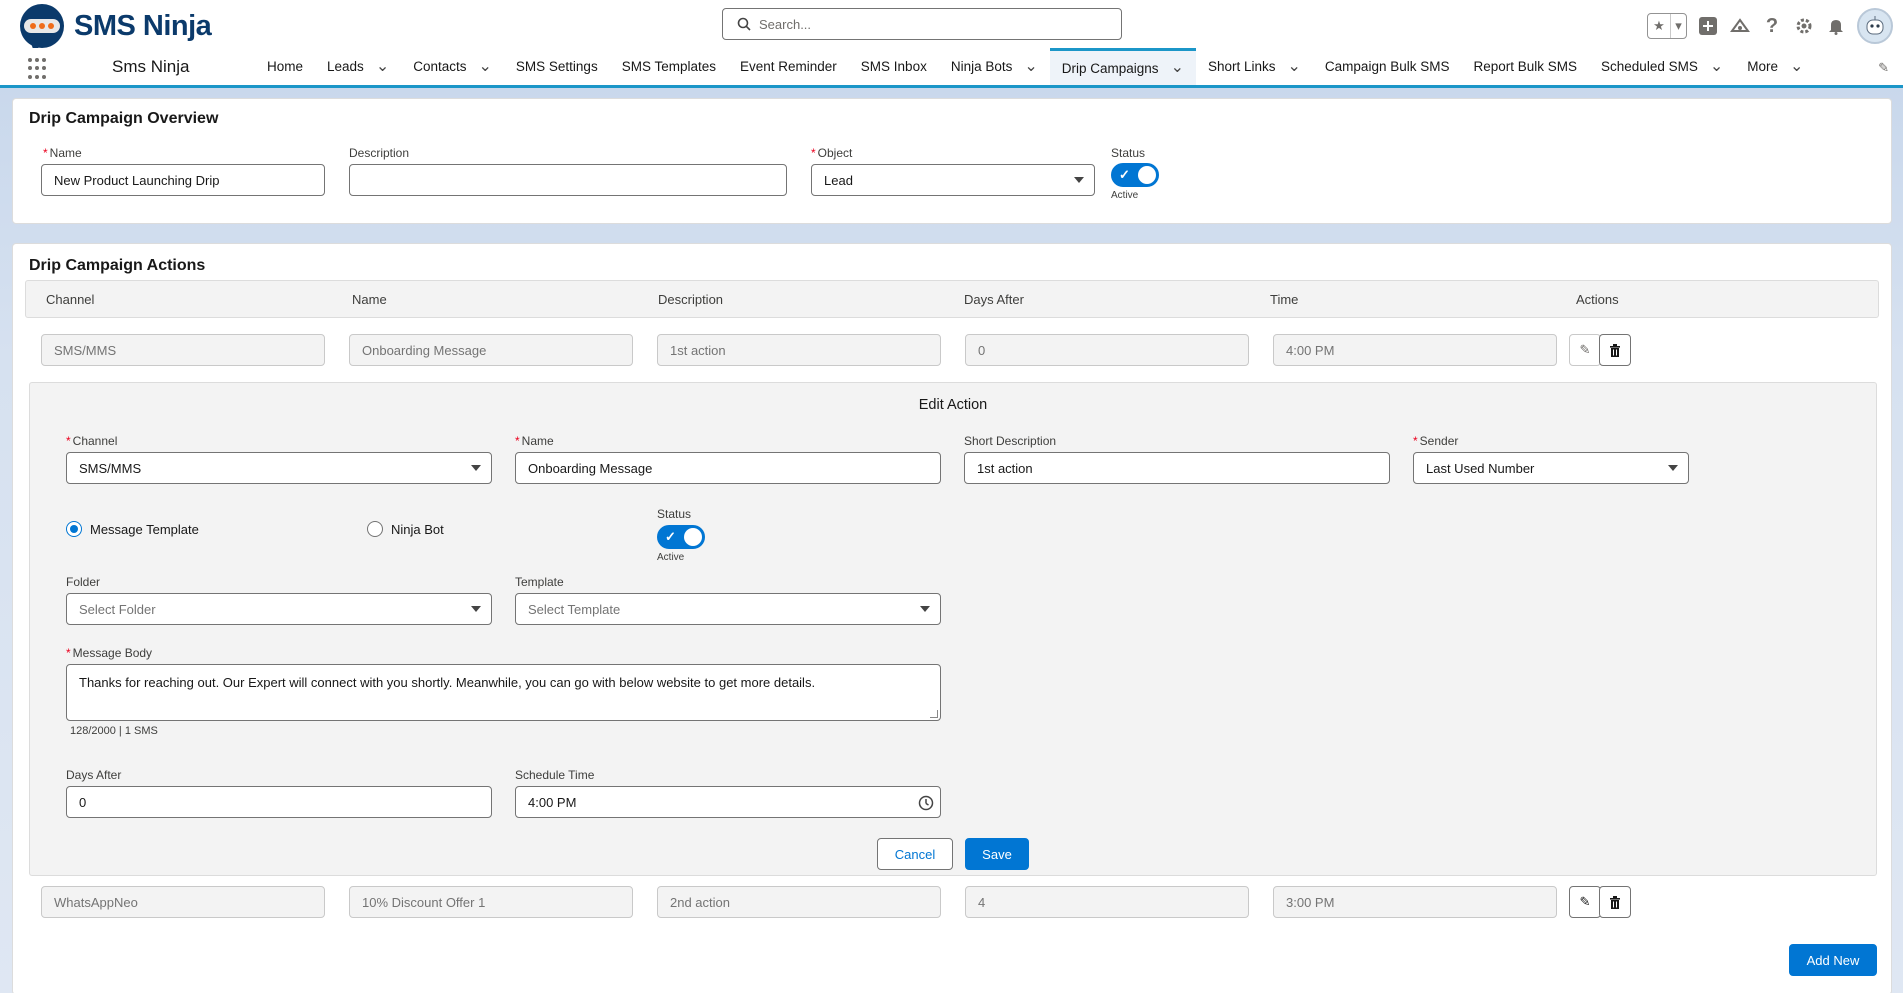 Image resolution: width=1903 pixels, height=993 pixels. I want to click on status-label: Status, so click(1128, 153).